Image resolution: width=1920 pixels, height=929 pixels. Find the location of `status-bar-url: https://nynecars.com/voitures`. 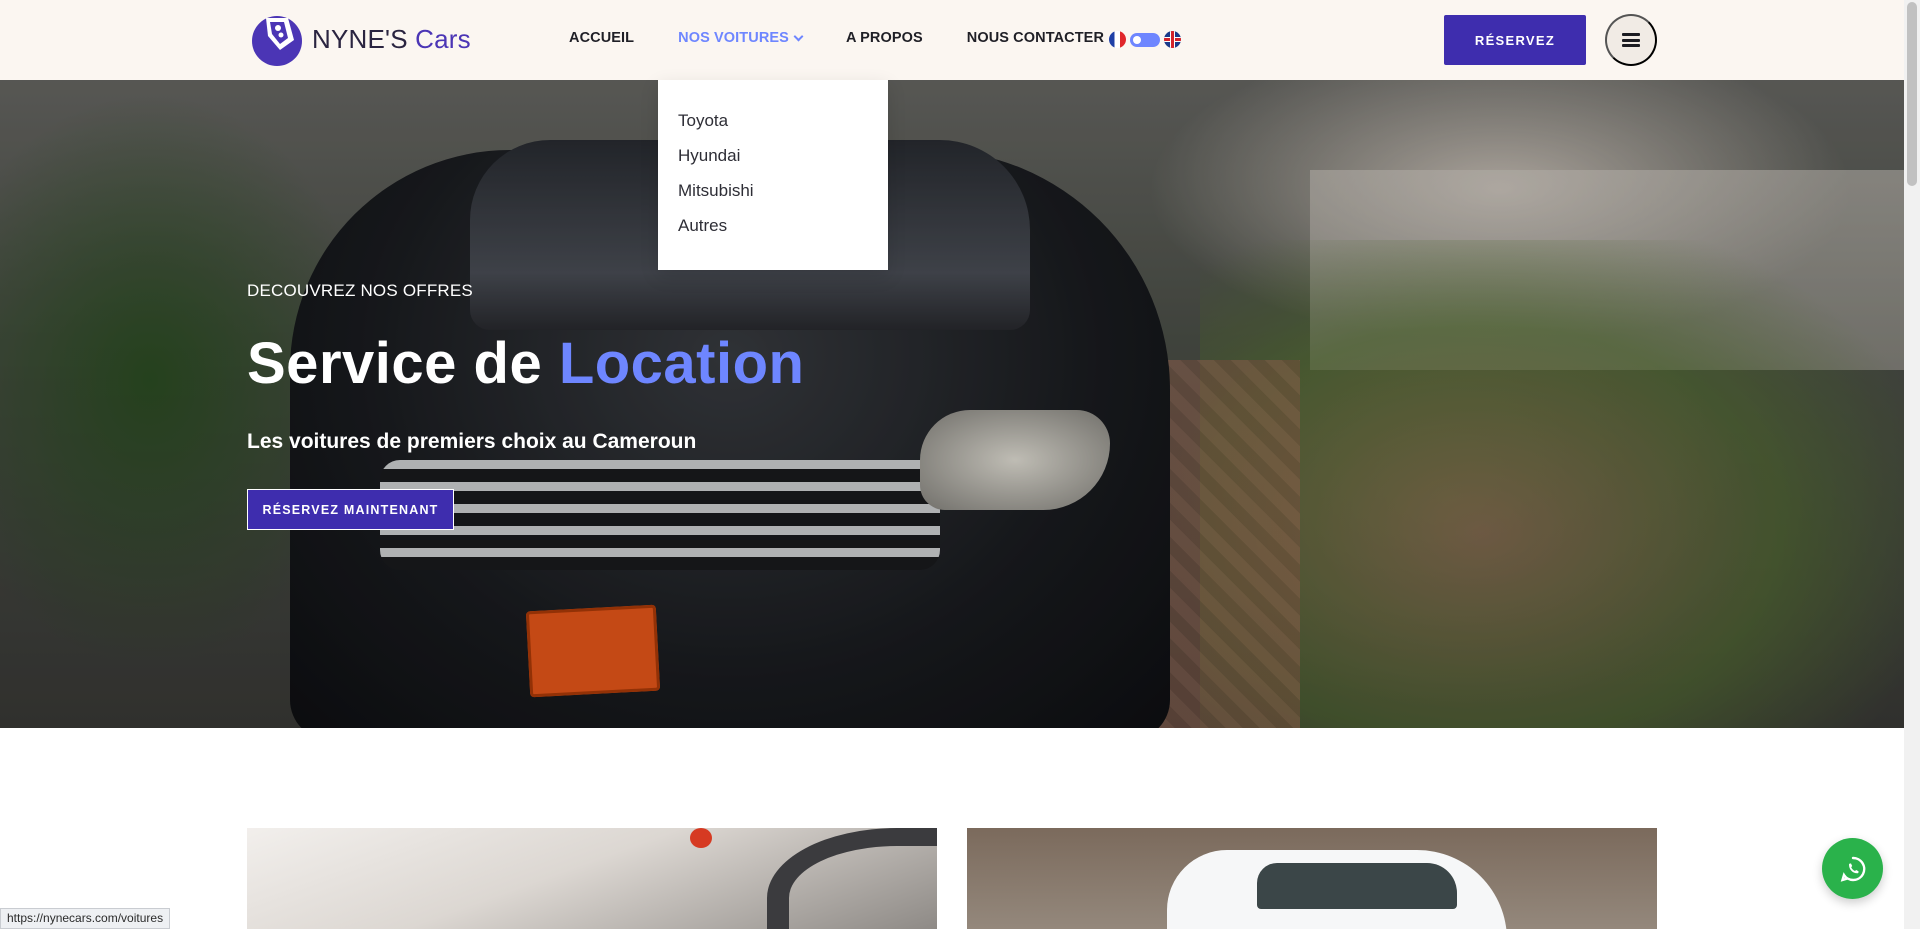

status-bar-url: https://nynecars.com/voitures is located at coordinates (85, 918).